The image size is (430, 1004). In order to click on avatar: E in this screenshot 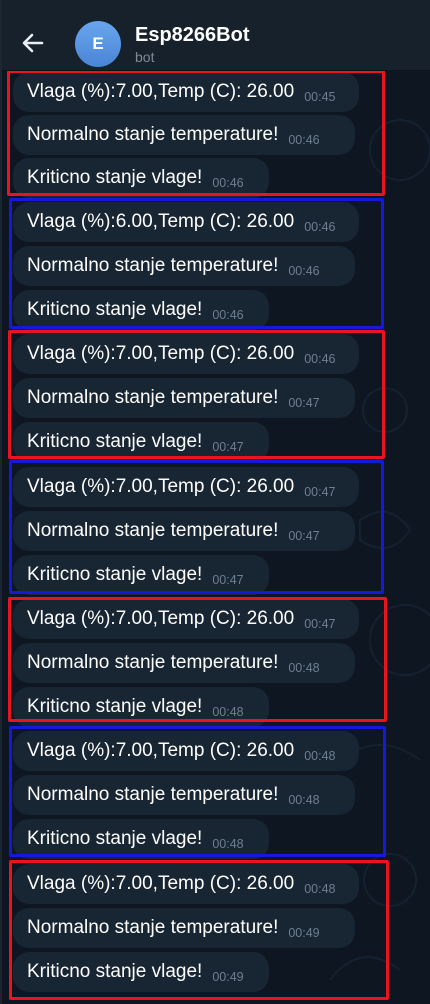, I will do `click(98, 44)`.